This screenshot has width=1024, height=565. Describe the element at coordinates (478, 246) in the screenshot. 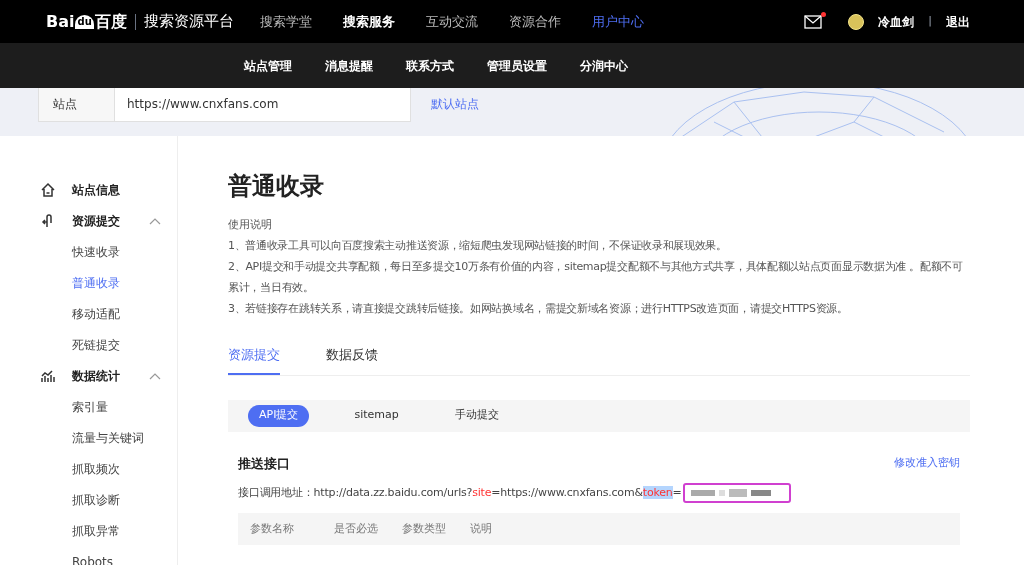

I see `instruction-text: 1、普通收录工具可以向百度搜索主动推送资源，缩短爬虫发现网站链接的时间，不保证收录和展现效果。` at that location.